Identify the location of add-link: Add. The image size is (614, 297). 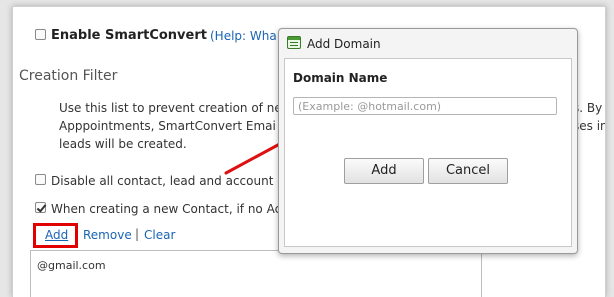
(56, 235).